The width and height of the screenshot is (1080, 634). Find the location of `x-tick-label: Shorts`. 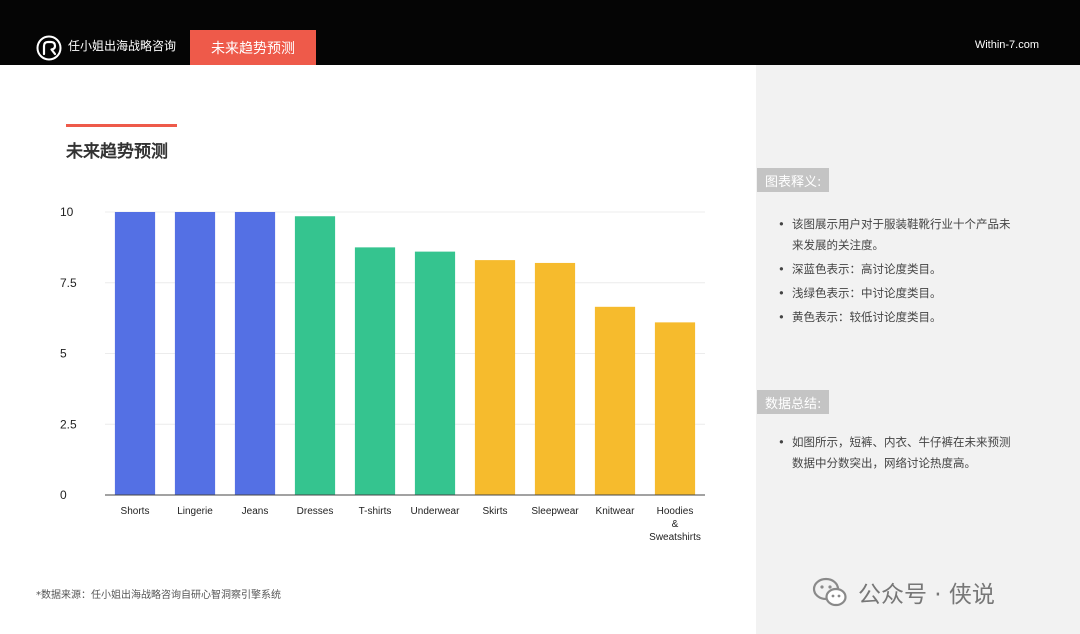

x-tick-label: Shorts is located at coordinates (135, 511).